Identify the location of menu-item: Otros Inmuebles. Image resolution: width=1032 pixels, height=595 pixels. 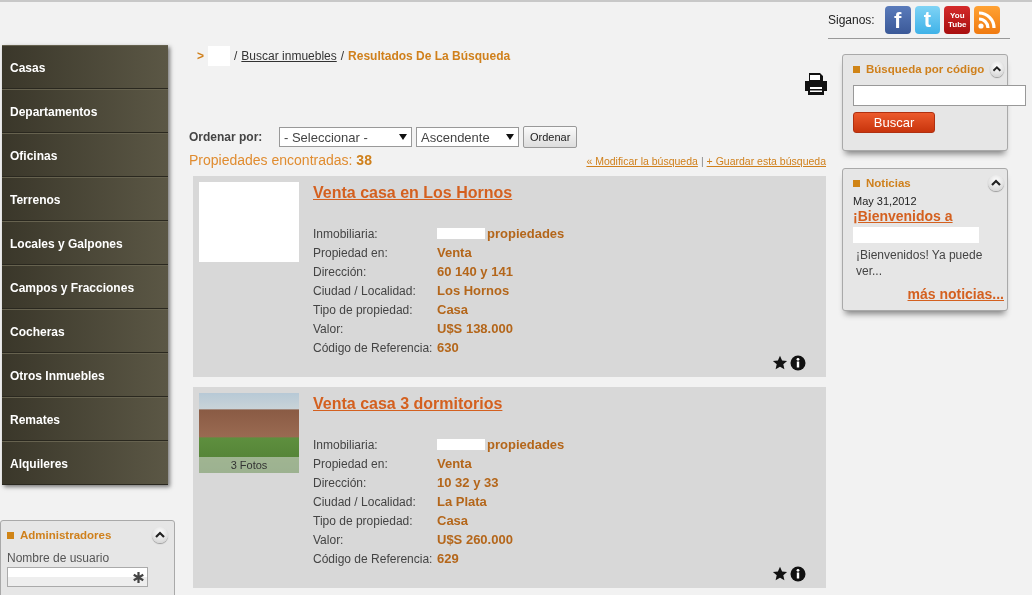
(85, 375).